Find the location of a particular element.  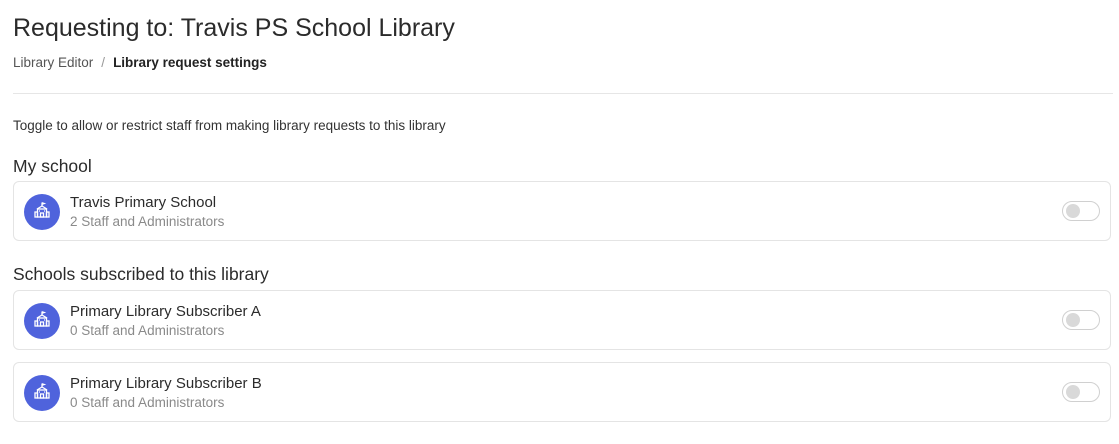

header-divider is located at coordinates (563, 93).